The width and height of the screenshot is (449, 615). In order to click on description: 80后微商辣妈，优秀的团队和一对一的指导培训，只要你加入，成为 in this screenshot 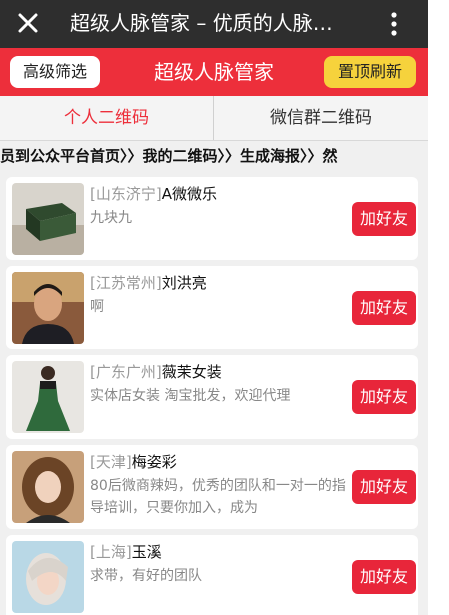, I will do `click(218, 497)`.